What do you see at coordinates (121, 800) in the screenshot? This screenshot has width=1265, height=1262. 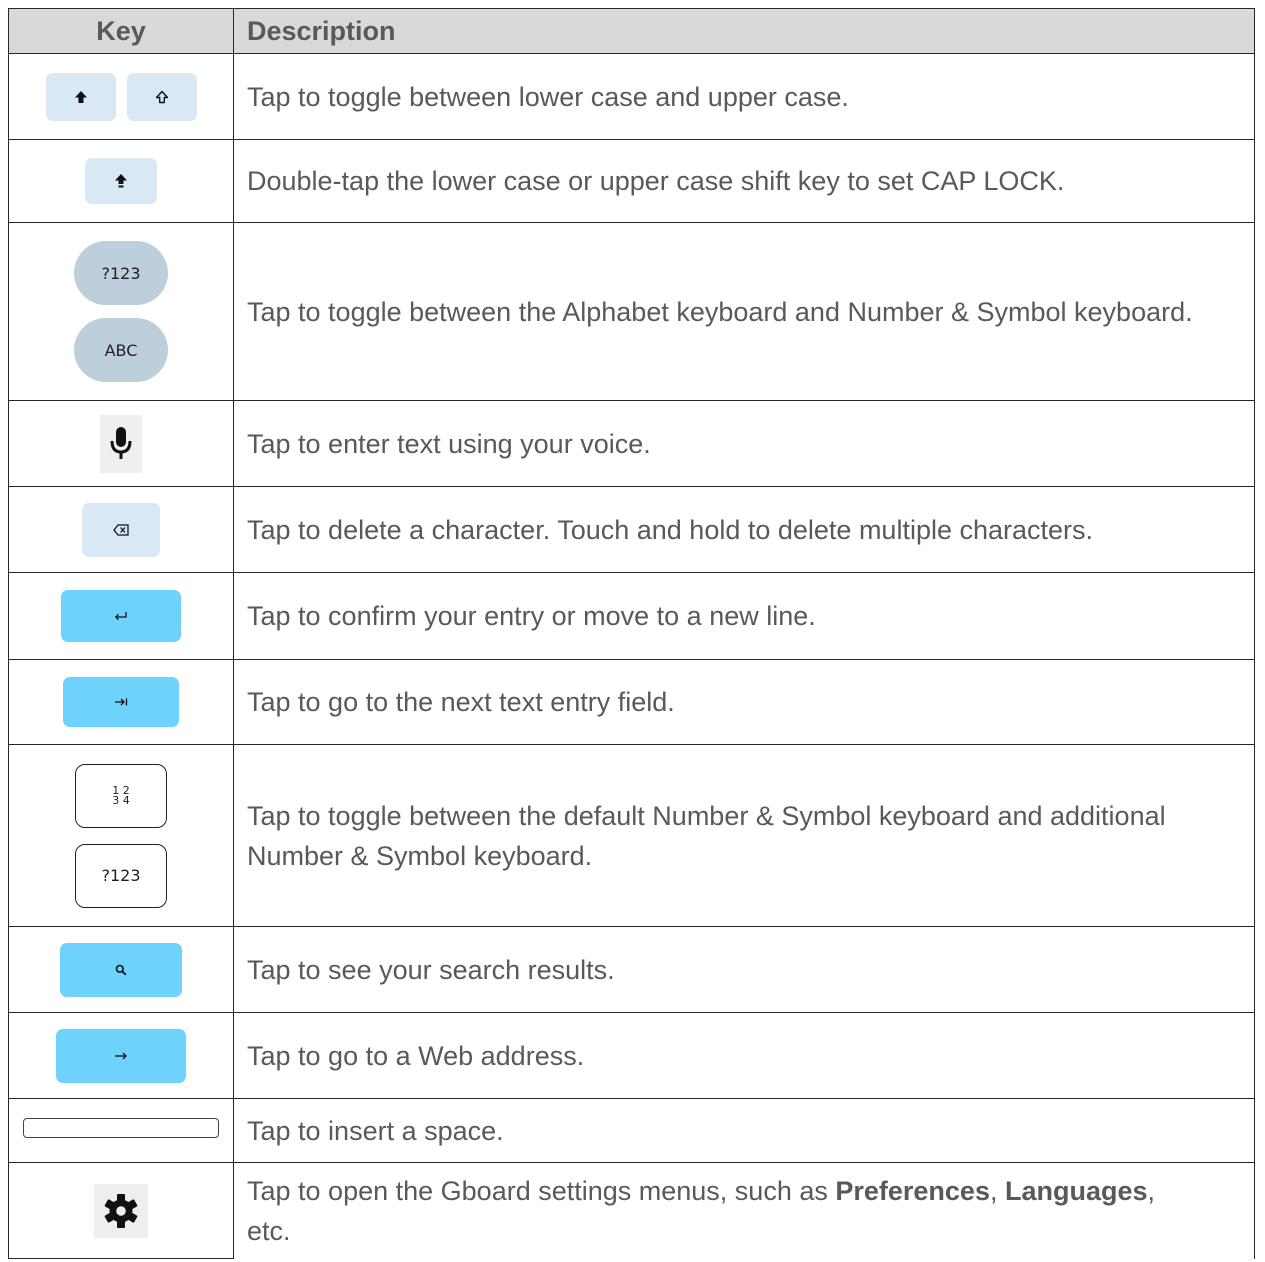 I see `number-pad-bottom-label: 3 4` at bounding box center [121, 800].